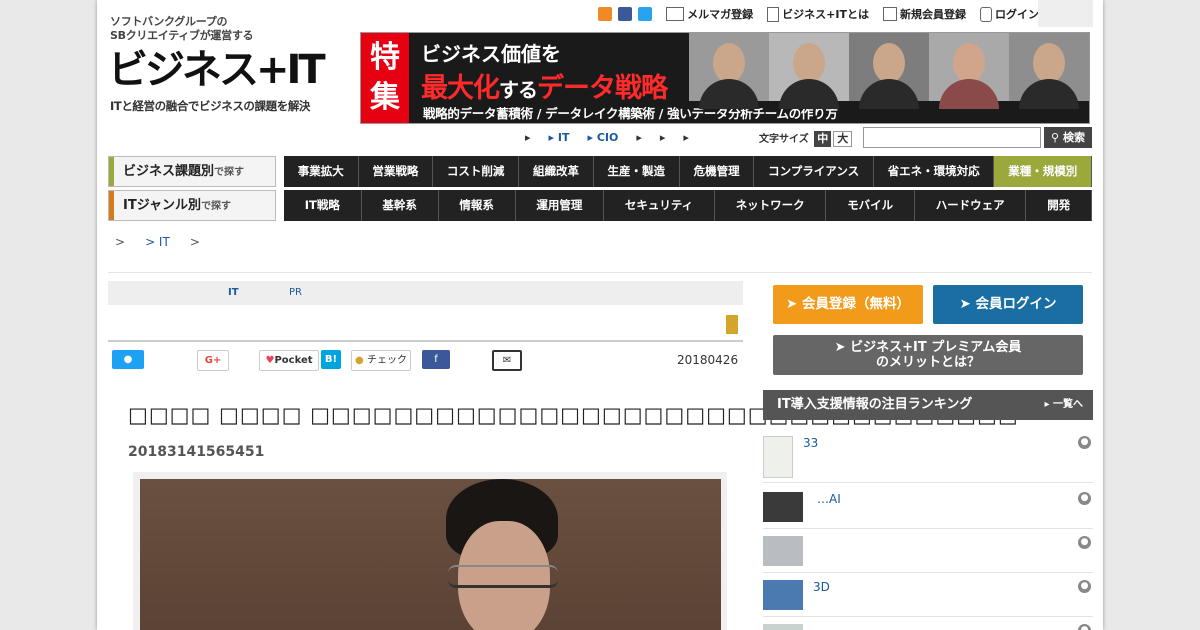  What do you see at coordinates (928, 505) in the screenshot?
I see `ranking-item: …AI ●` at bounding box center [928, 505].